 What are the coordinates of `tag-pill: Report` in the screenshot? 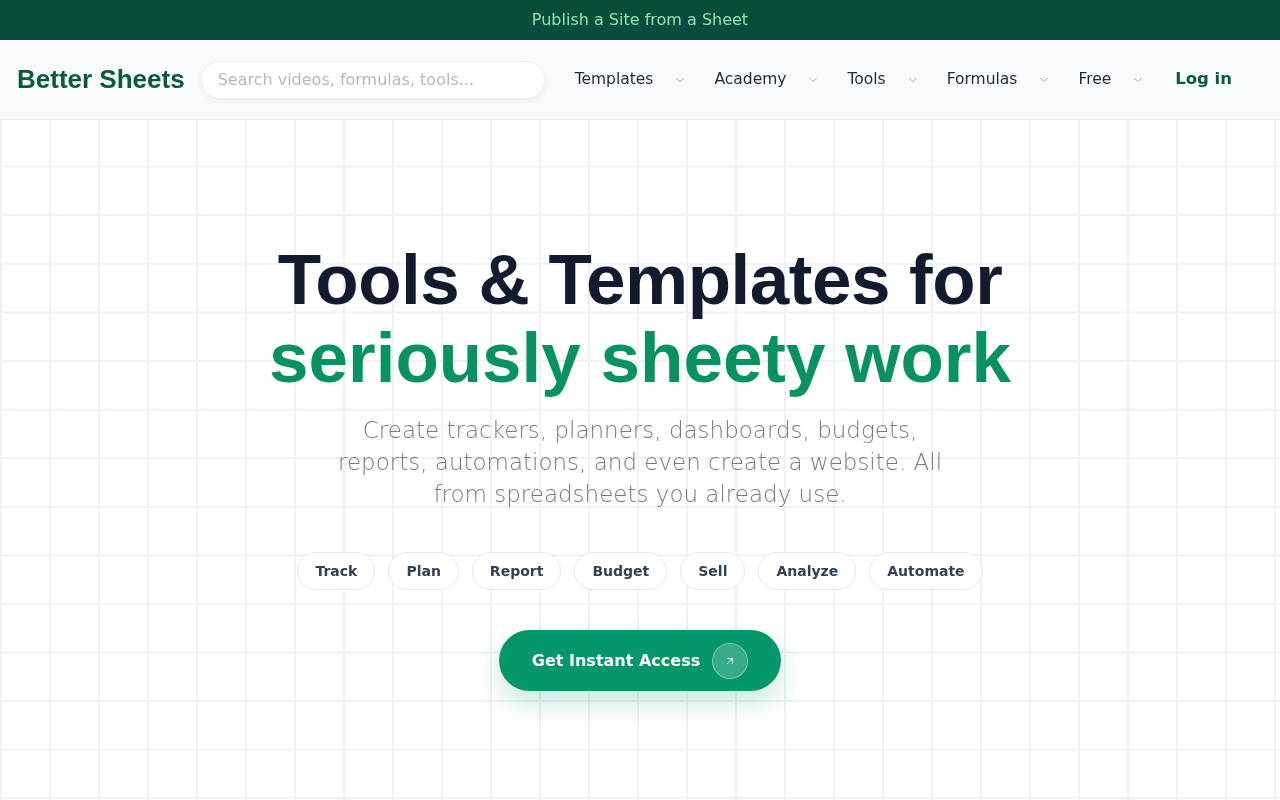 It's located at (516, 571).